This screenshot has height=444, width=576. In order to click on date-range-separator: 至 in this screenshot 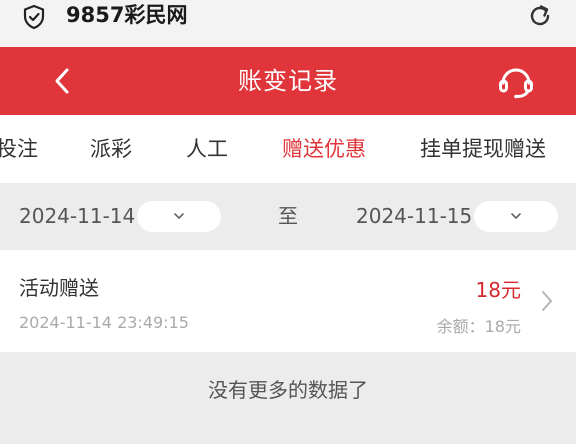, I will do `click(288, 216)`.